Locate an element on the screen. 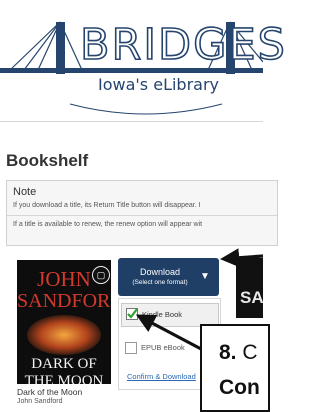 The width and height of the screenshot is (320, 412). callout-step-number: 8. is located at coordinates (228, 352).